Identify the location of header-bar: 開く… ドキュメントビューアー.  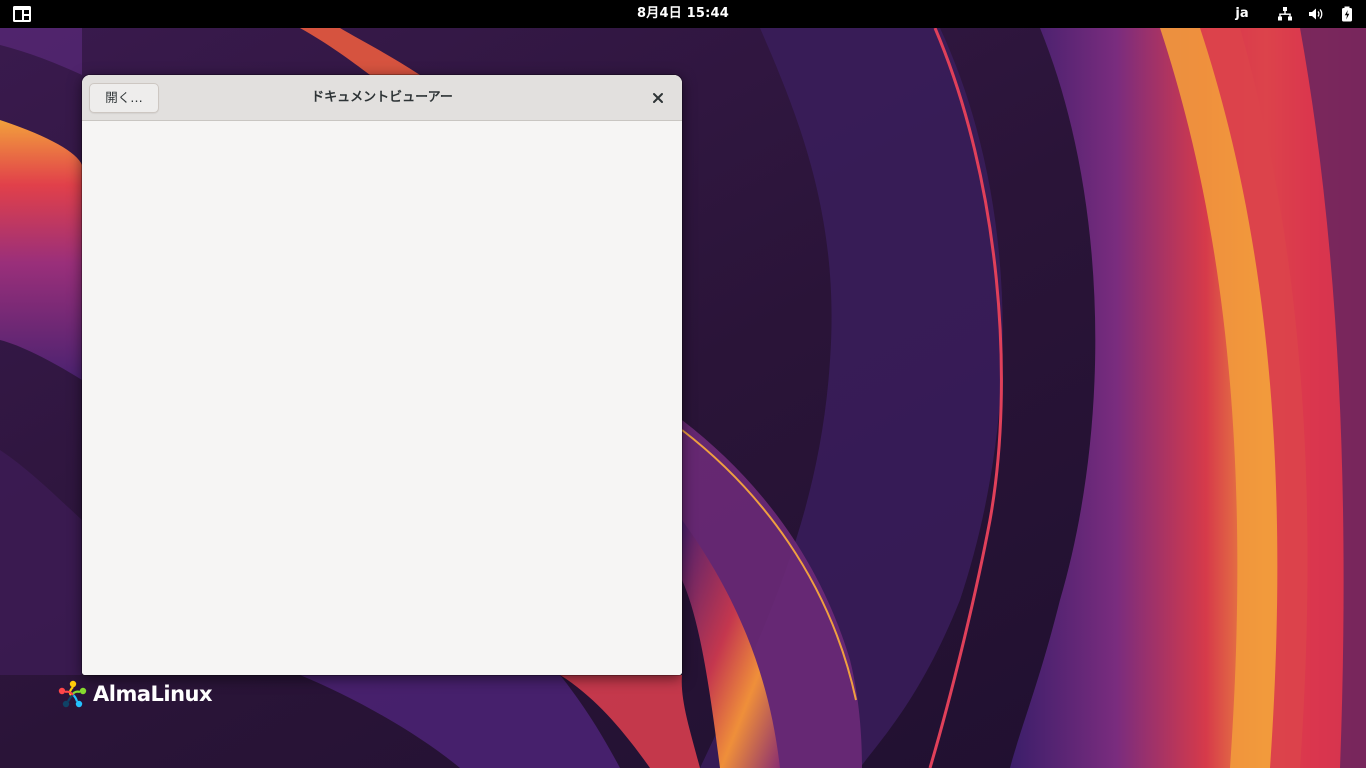
(382, 98).